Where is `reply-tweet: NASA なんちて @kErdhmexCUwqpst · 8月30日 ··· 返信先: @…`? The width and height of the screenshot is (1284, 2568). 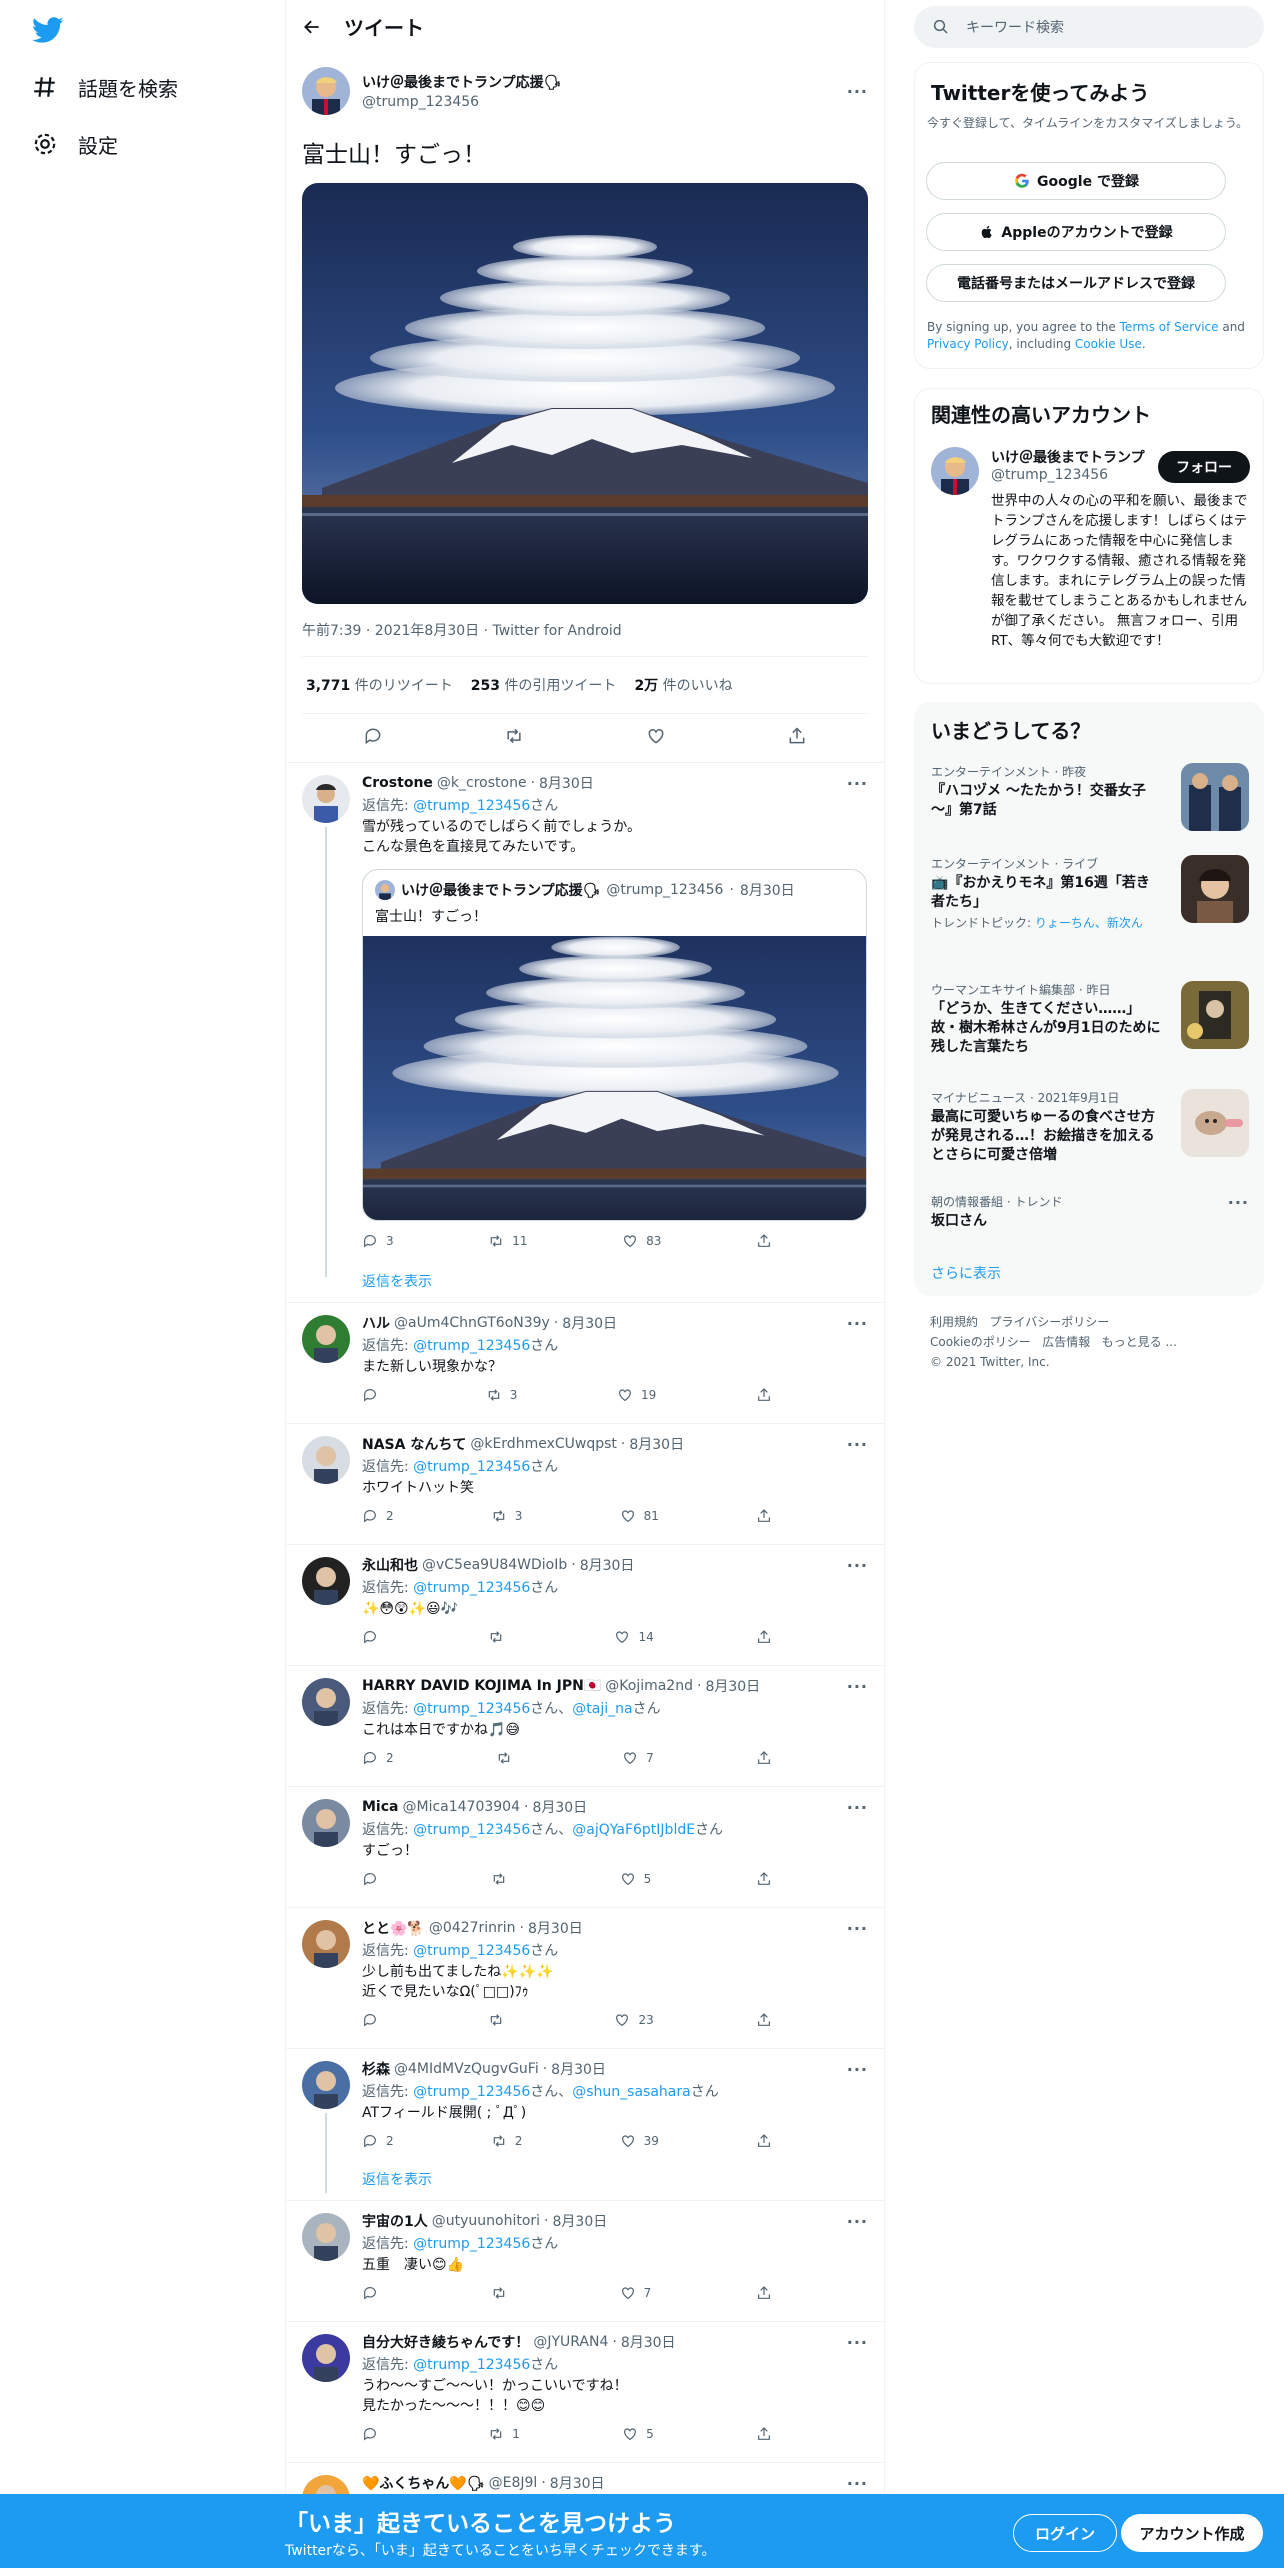 reply-tweet: NASA なんちて @kErdhmexCUwqpst · 8月30日 ··· 返信先: @… is located at coordinates (585, 1484).